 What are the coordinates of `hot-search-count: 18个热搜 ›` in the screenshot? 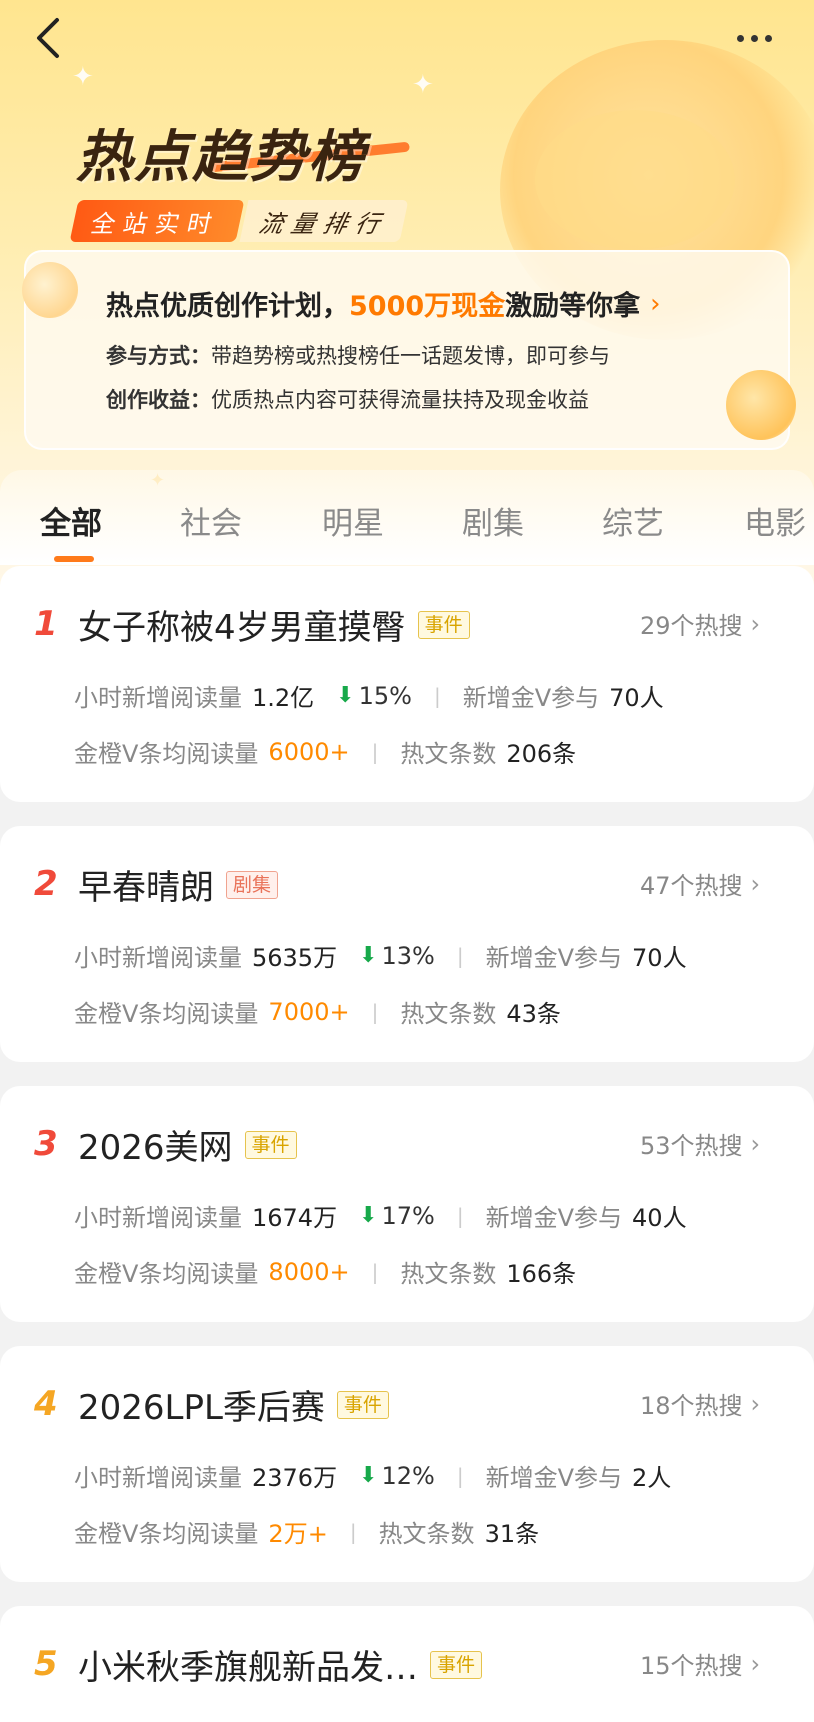 It's located at (700, 1403).